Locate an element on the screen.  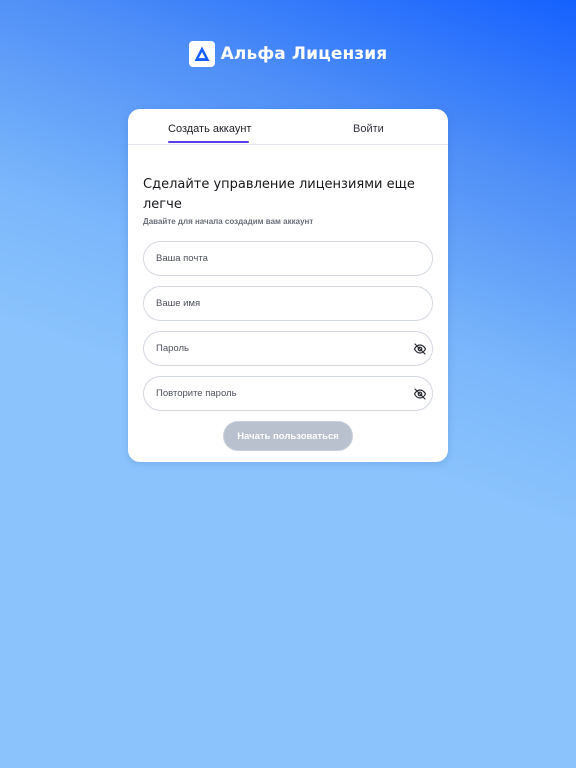
auth-tabs: Создать аккаунт Войти is located at coordinates (288, 127).